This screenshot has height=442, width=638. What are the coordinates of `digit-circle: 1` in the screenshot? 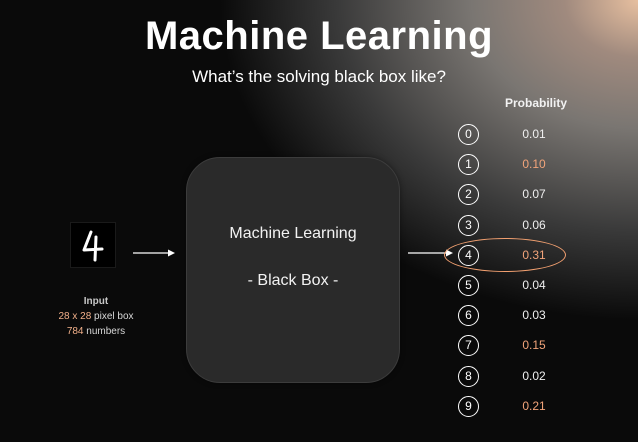 It's located at (468, 165).